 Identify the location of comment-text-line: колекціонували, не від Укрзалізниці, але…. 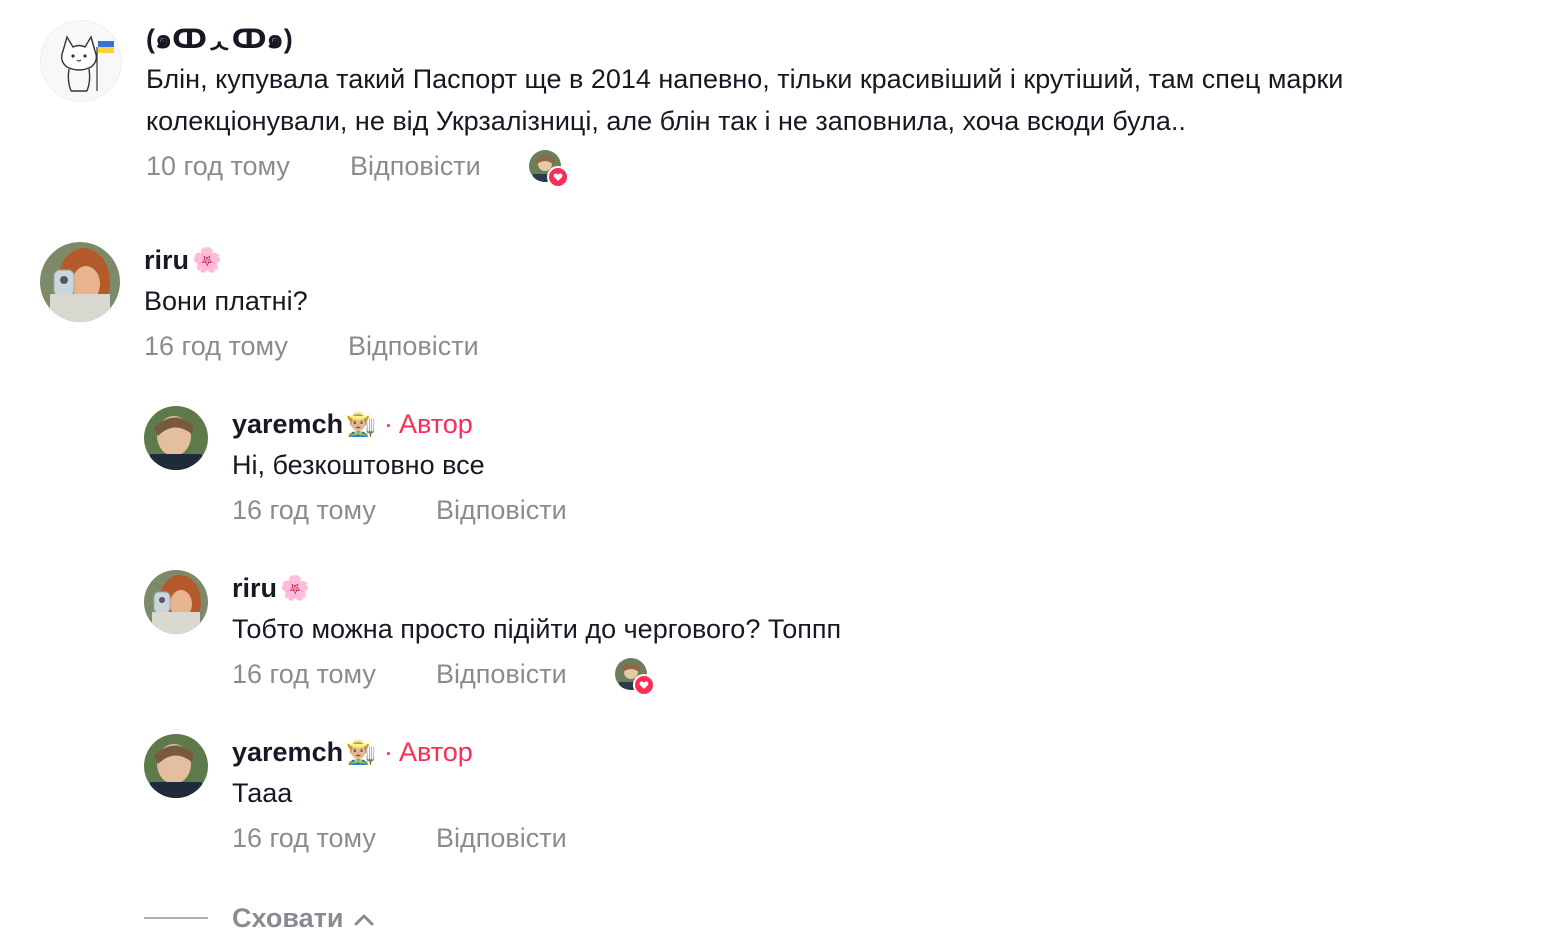
(666, 121).